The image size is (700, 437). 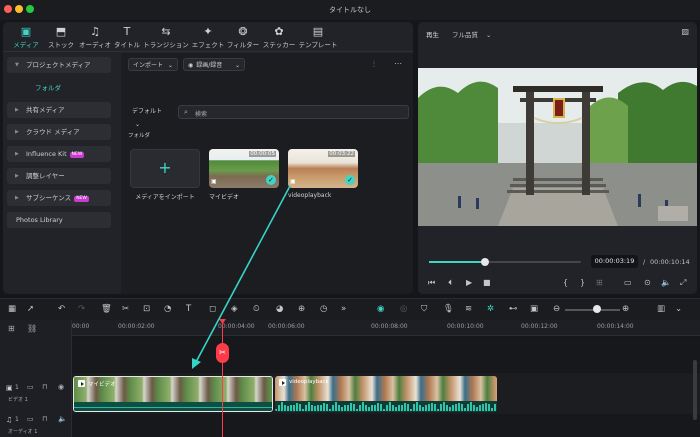 What do you see at coordinates (374, 65) in the screenshot?
I see `filter-list-icon: ⫶` at bounding box center [374, 65].